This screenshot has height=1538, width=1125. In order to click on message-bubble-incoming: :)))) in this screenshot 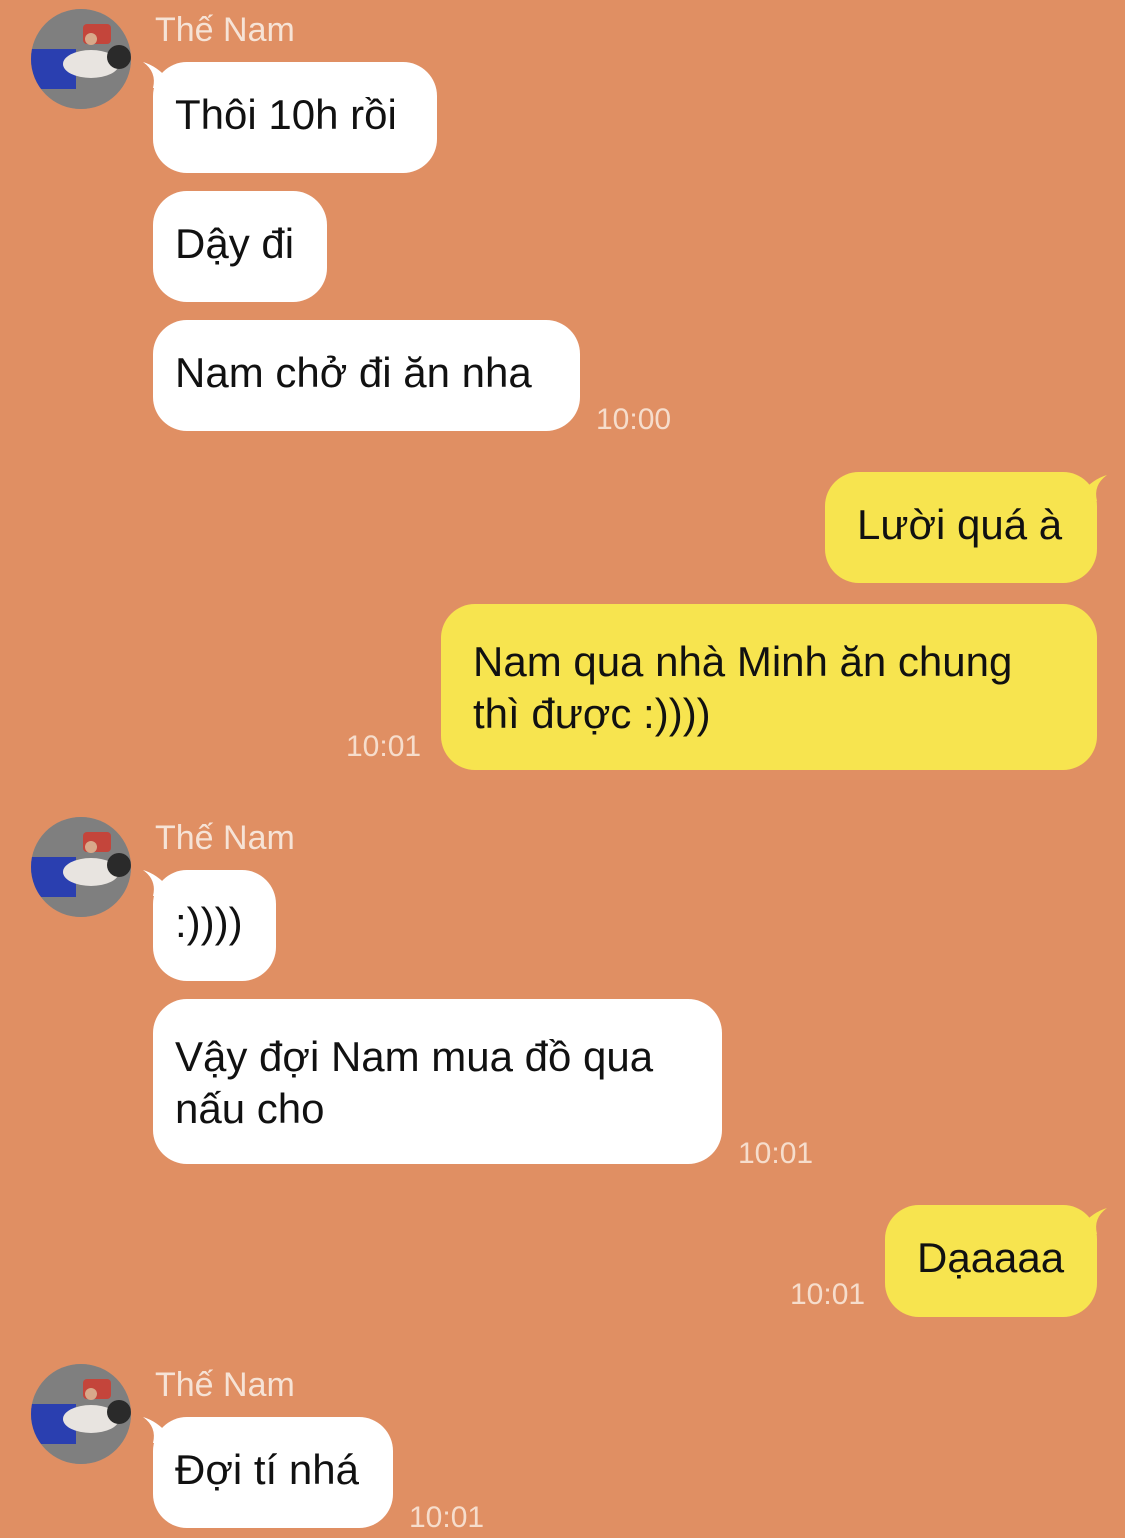, I will do `click(214, 925)`.